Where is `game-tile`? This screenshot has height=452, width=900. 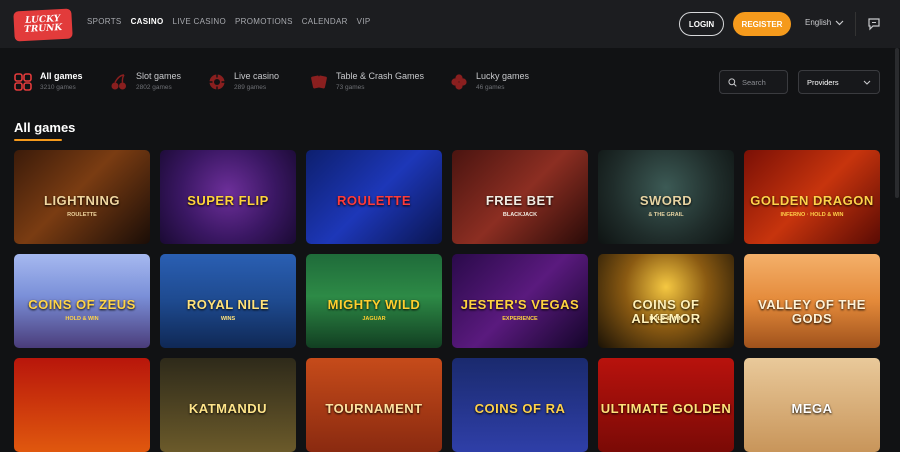
game-tile is located at coordinates (82, 405).